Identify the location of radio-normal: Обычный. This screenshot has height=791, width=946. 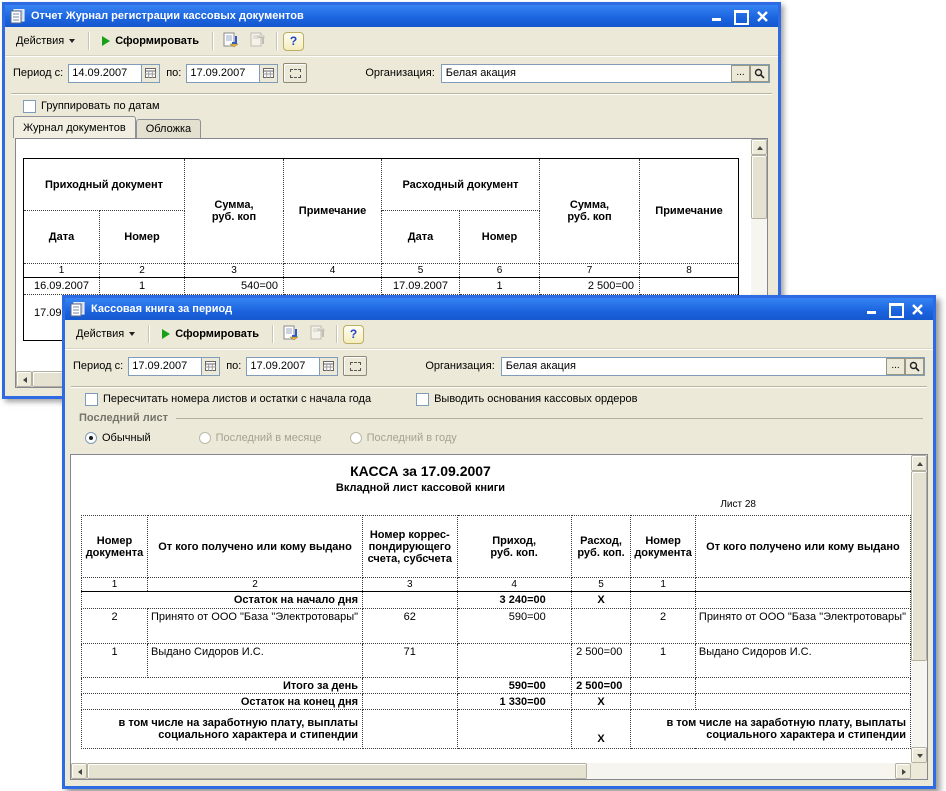
(118, 438).